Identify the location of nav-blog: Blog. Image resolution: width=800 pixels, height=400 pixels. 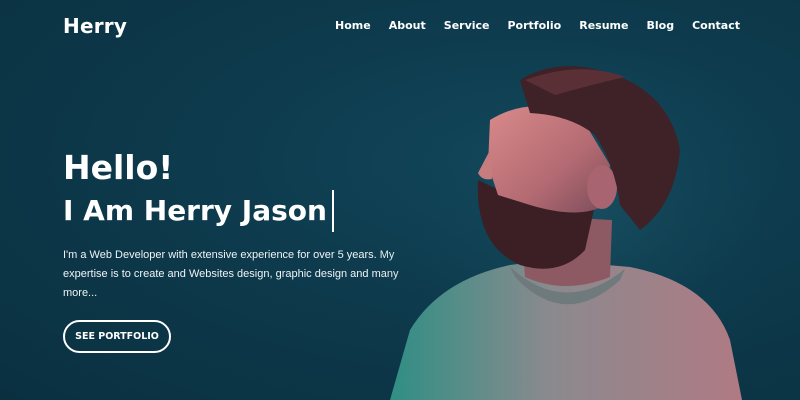
(660, 25).